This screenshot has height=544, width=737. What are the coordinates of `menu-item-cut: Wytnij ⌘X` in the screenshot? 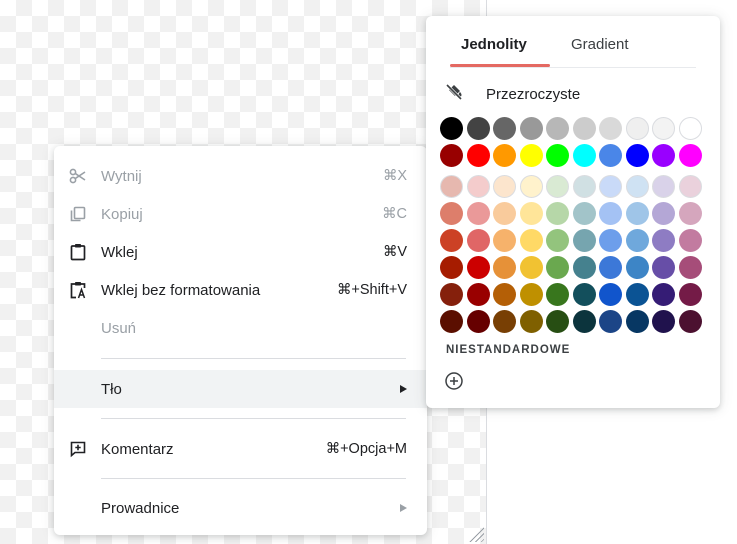 It's located at (240, 176).